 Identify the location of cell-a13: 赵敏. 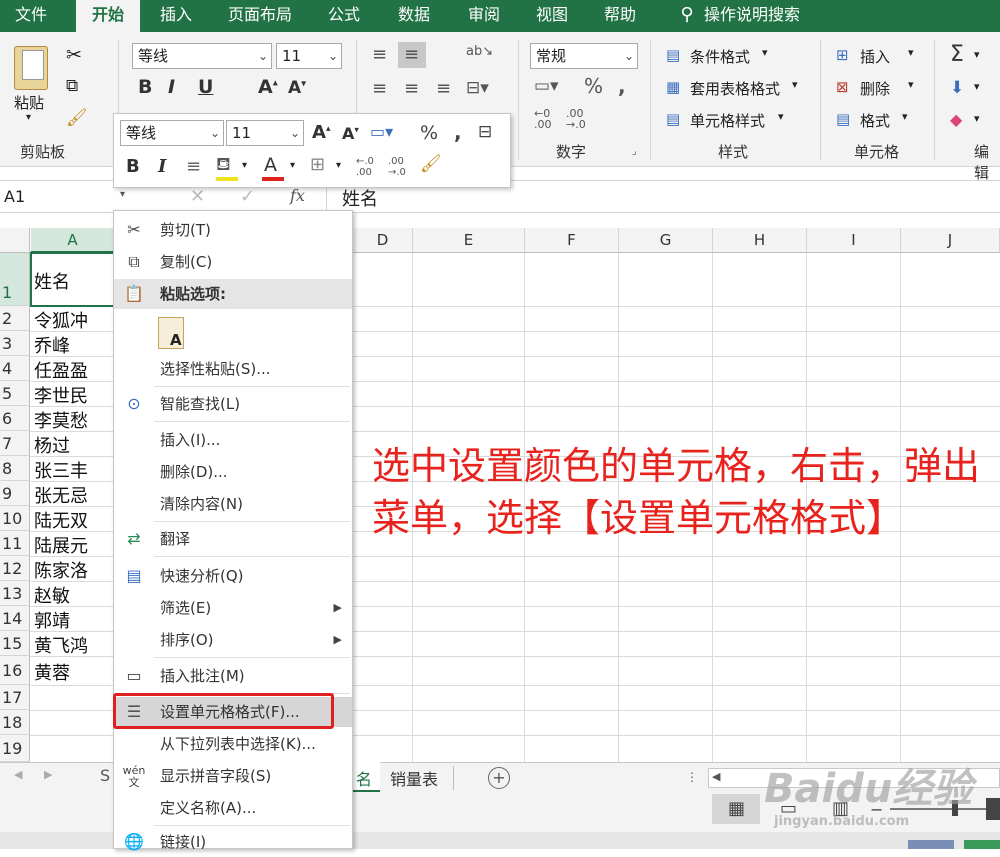
(73, 595).